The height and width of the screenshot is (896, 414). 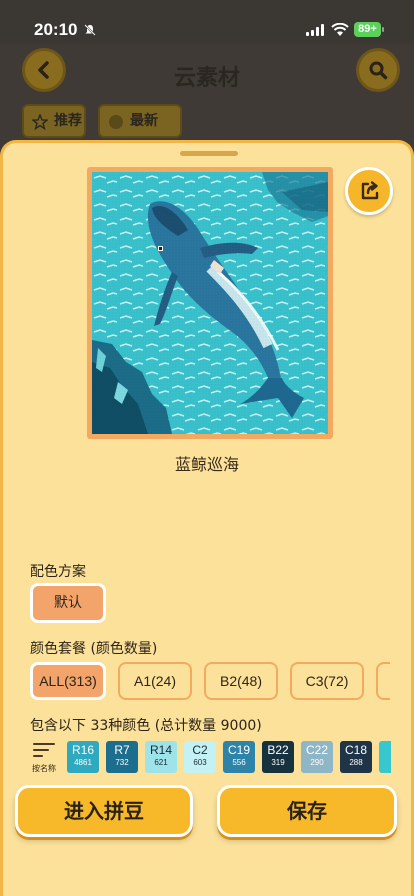 I want to click on share-icon, so click(x=370, y=190).